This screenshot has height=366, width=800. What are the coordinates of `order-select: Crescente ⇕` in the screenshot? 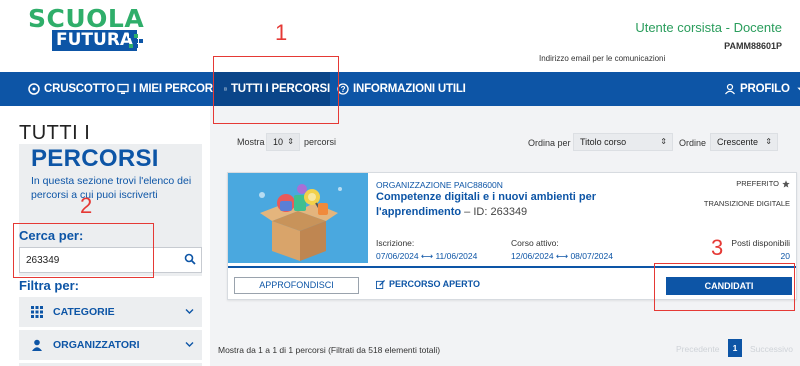 It's located at (744, 142).